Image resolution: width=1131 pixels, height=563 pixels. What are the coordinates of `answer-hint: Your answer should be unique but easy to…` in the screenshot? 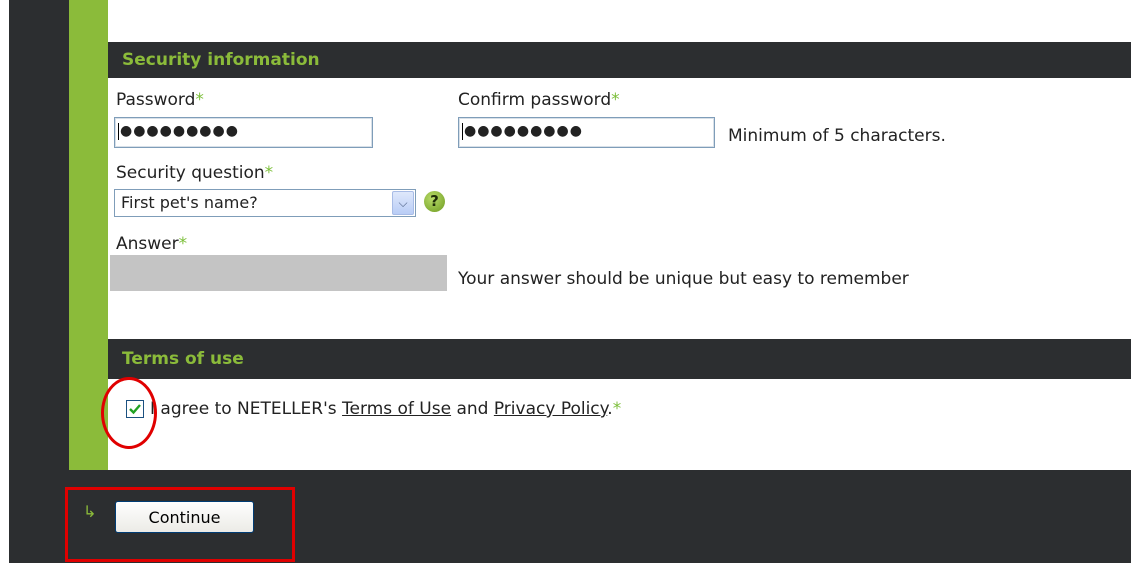 It's located at (683, 279).